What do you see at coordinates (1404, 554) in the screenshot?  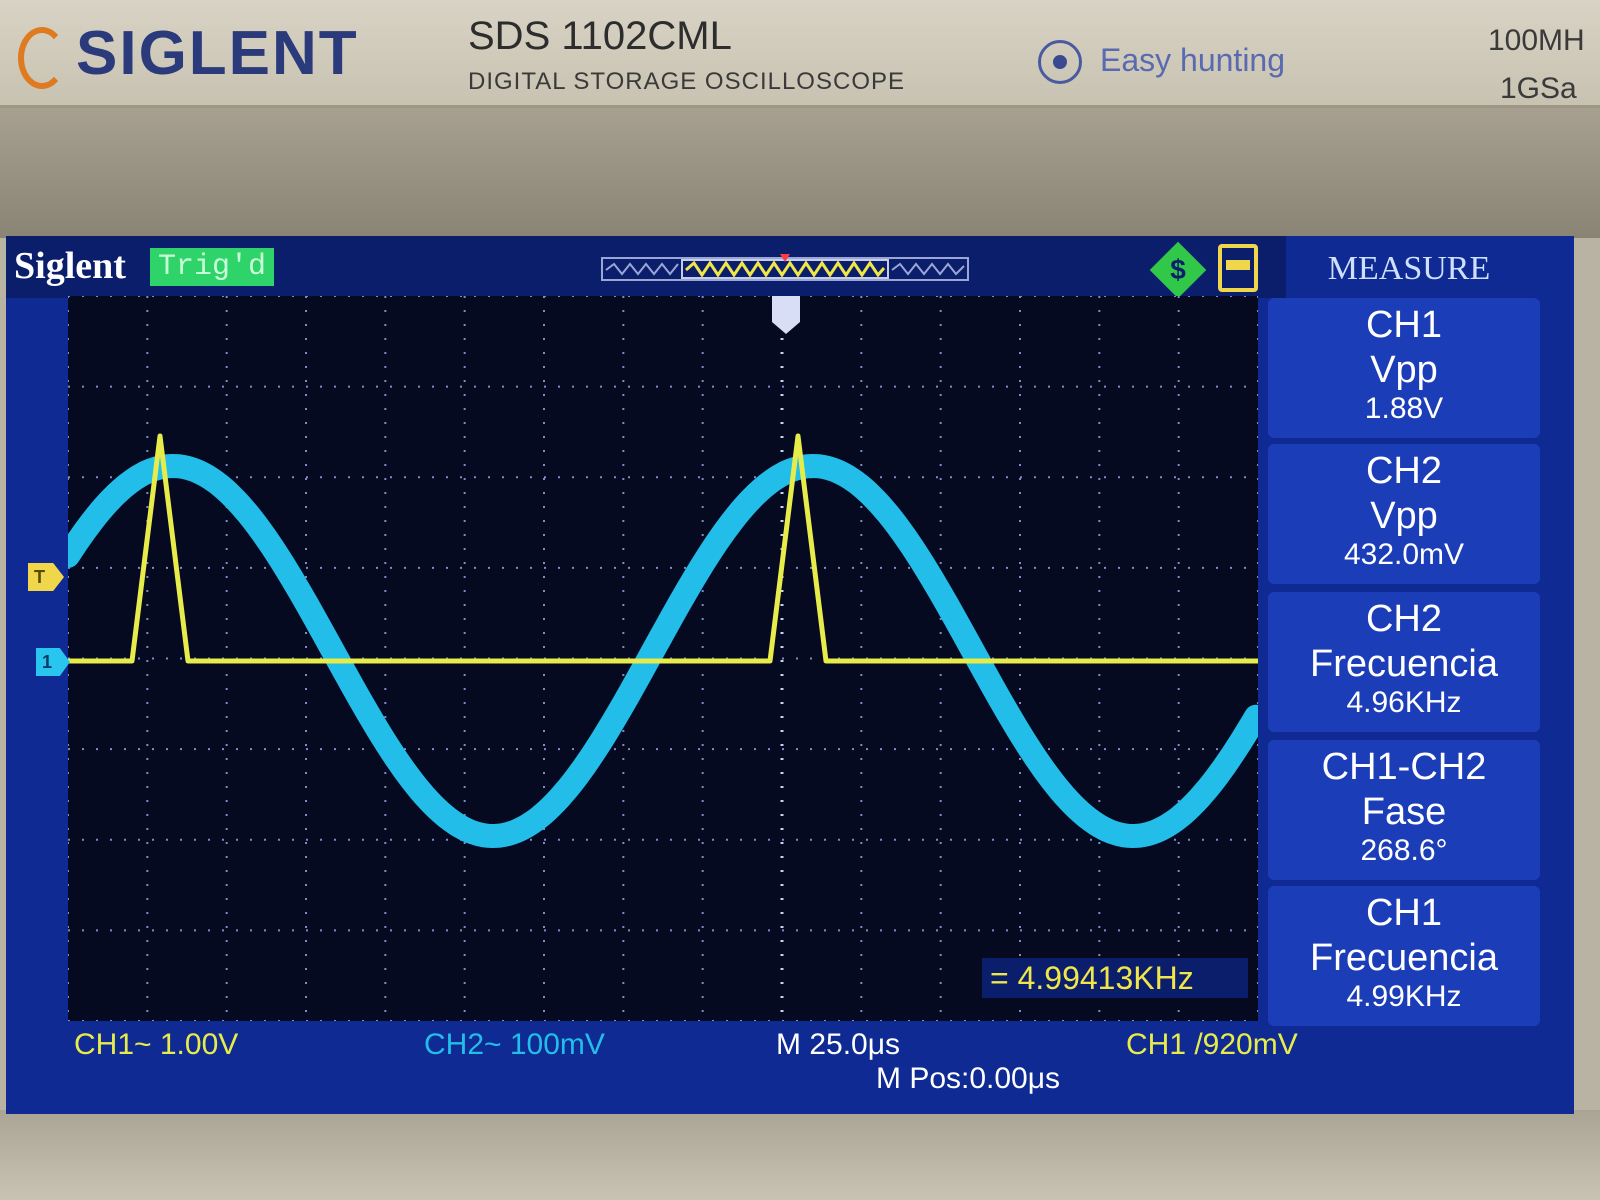 I see `measure-value: 432.0mV` at bounding box center [1404, 554].